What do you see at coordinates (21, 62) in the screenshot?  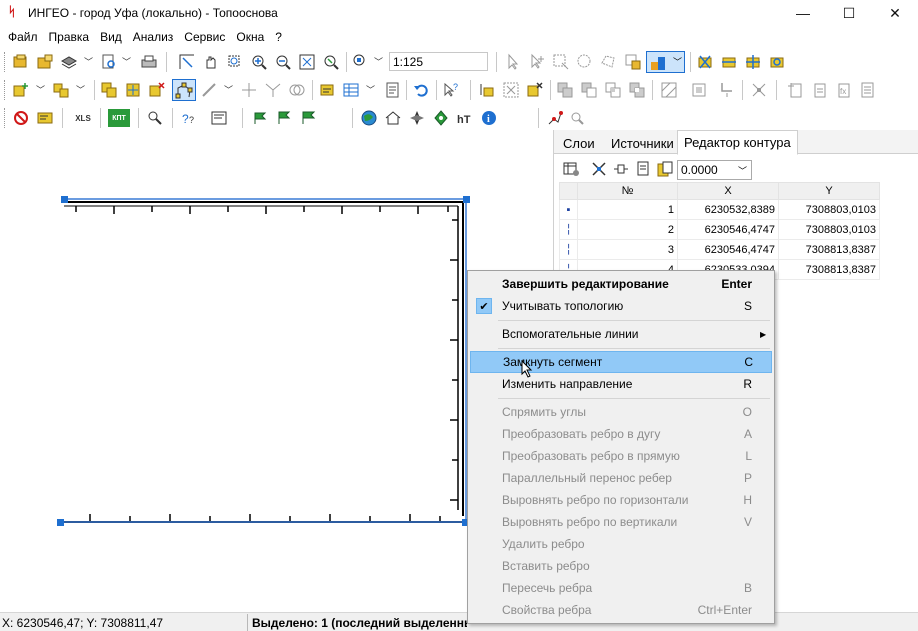 I see `open-project-icon` at bounding box center [21, 62].